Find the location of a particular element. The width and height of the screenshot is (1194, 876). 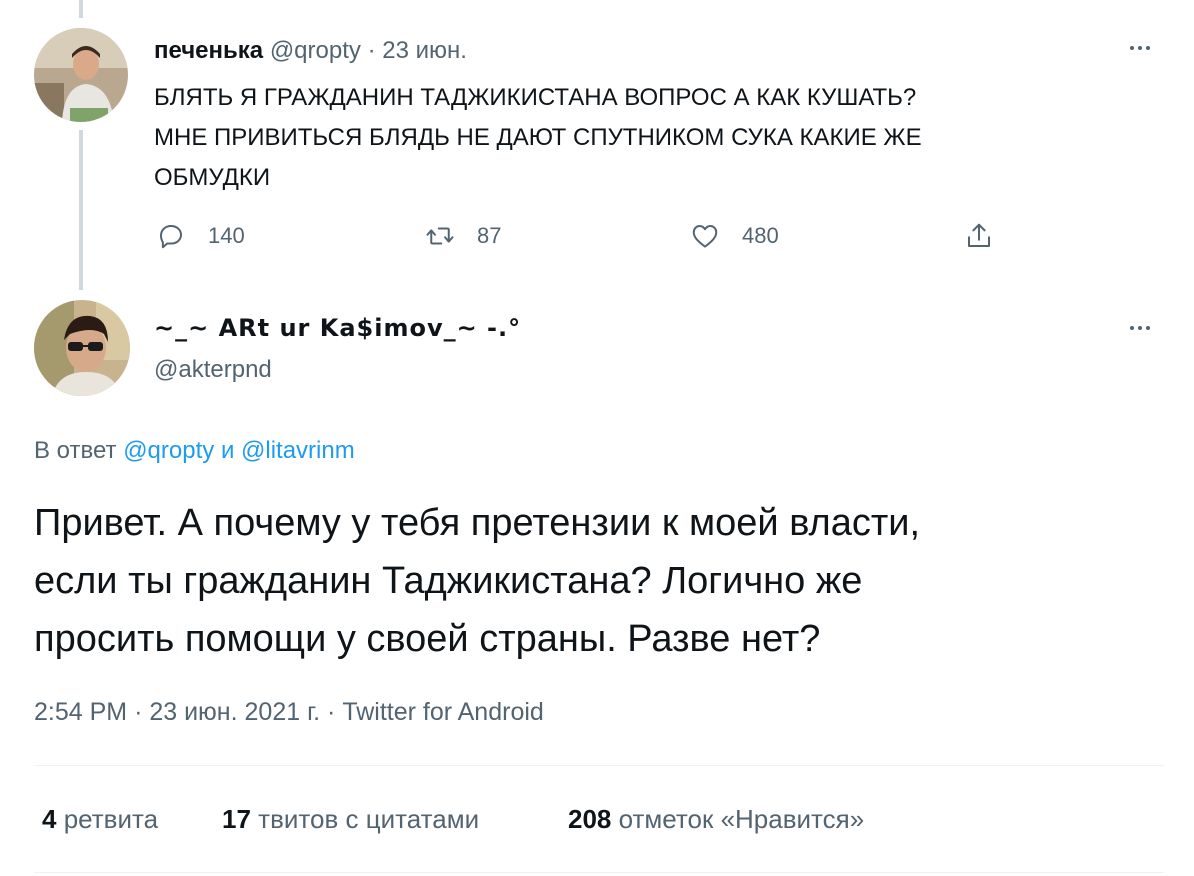

share-button is located at coordinates (979, 236).